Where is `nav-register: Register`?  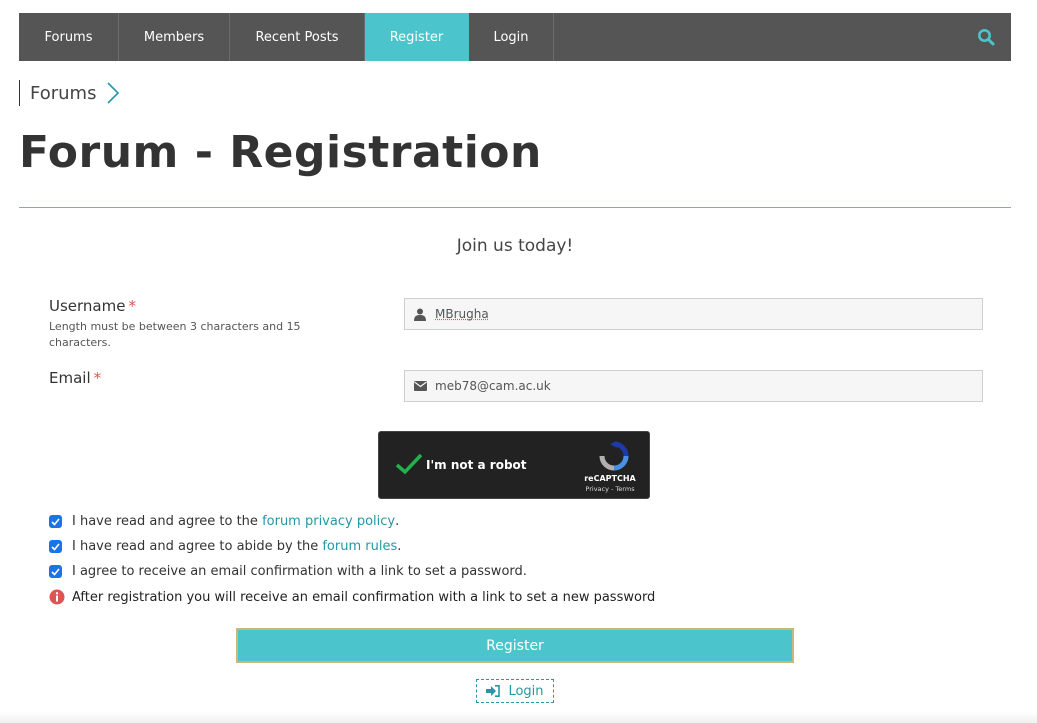
nav-register: Register is located at coordinates (417, 37).